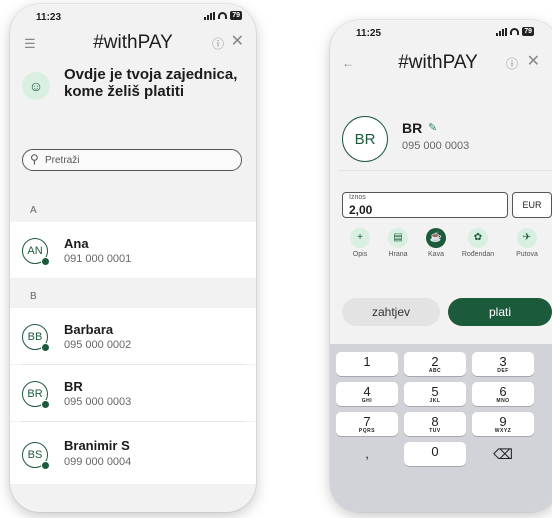  Describe the element at coordinates (367, 424) in the screenshot. I see `key-7: 7 PQRS` at that location.